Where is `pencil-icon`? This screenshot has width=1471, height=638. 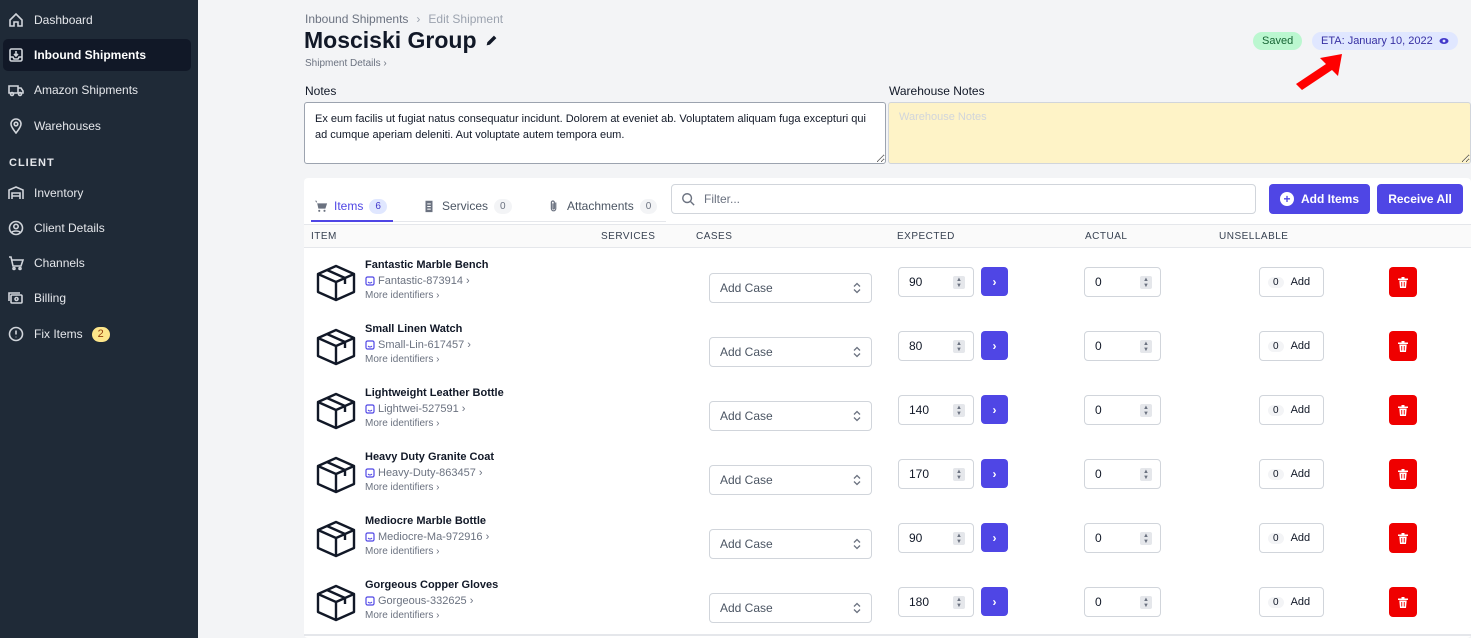
pencil-icon is located at coordinates (491, 40).